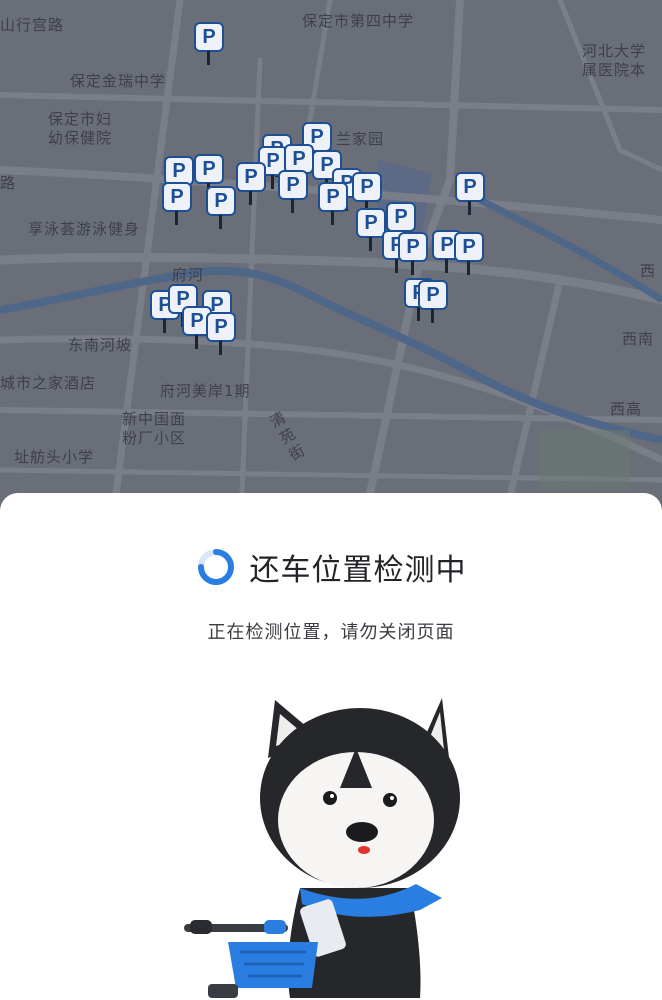 Image resolution: width=662 pixels, height=1000 pixels. What do you see at coordinates (84, 229) in the screenshot?
I see `map-label: 享泳荟游泳健身` at bounding box center [84, 229].